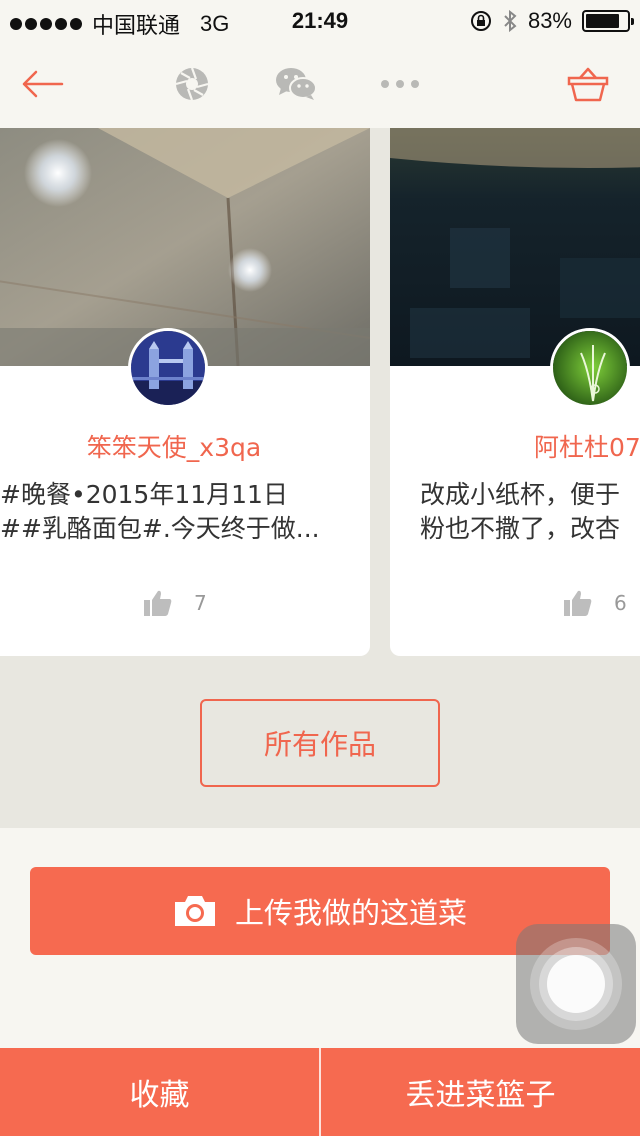  What do you see at coordinates (350, 913) in the screenshot?
I see `upload-label: 上传我做的这道菜` at bounding box center [350, 913].